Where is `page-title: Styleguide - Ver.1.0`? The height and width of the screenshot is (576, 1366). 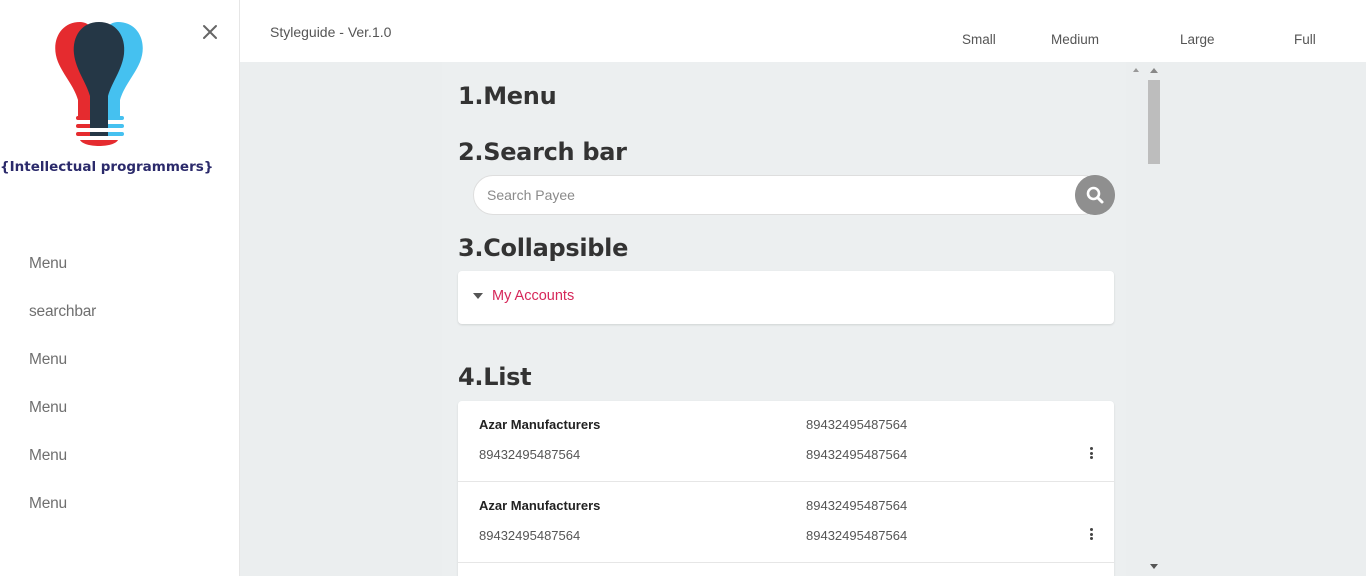 page-title: Styleguide - Ver.1.0 is located at coordinates (331, 32).